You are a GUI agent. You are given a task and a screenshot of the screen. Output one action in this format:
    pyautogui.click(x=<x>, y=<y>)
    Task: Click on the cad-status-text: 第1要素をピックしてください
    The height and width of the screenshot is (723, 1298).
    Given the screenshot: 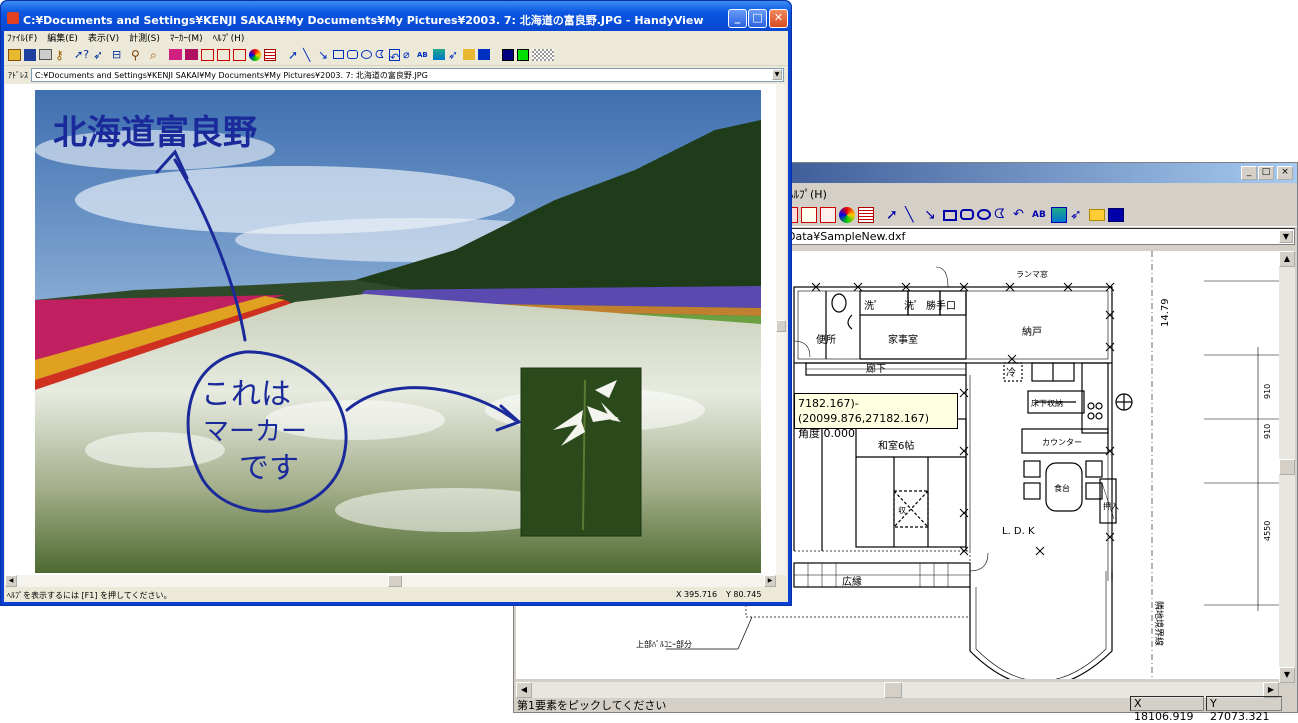 What is the action you would take?
    pyautogui.click(x=592, y=705)
    